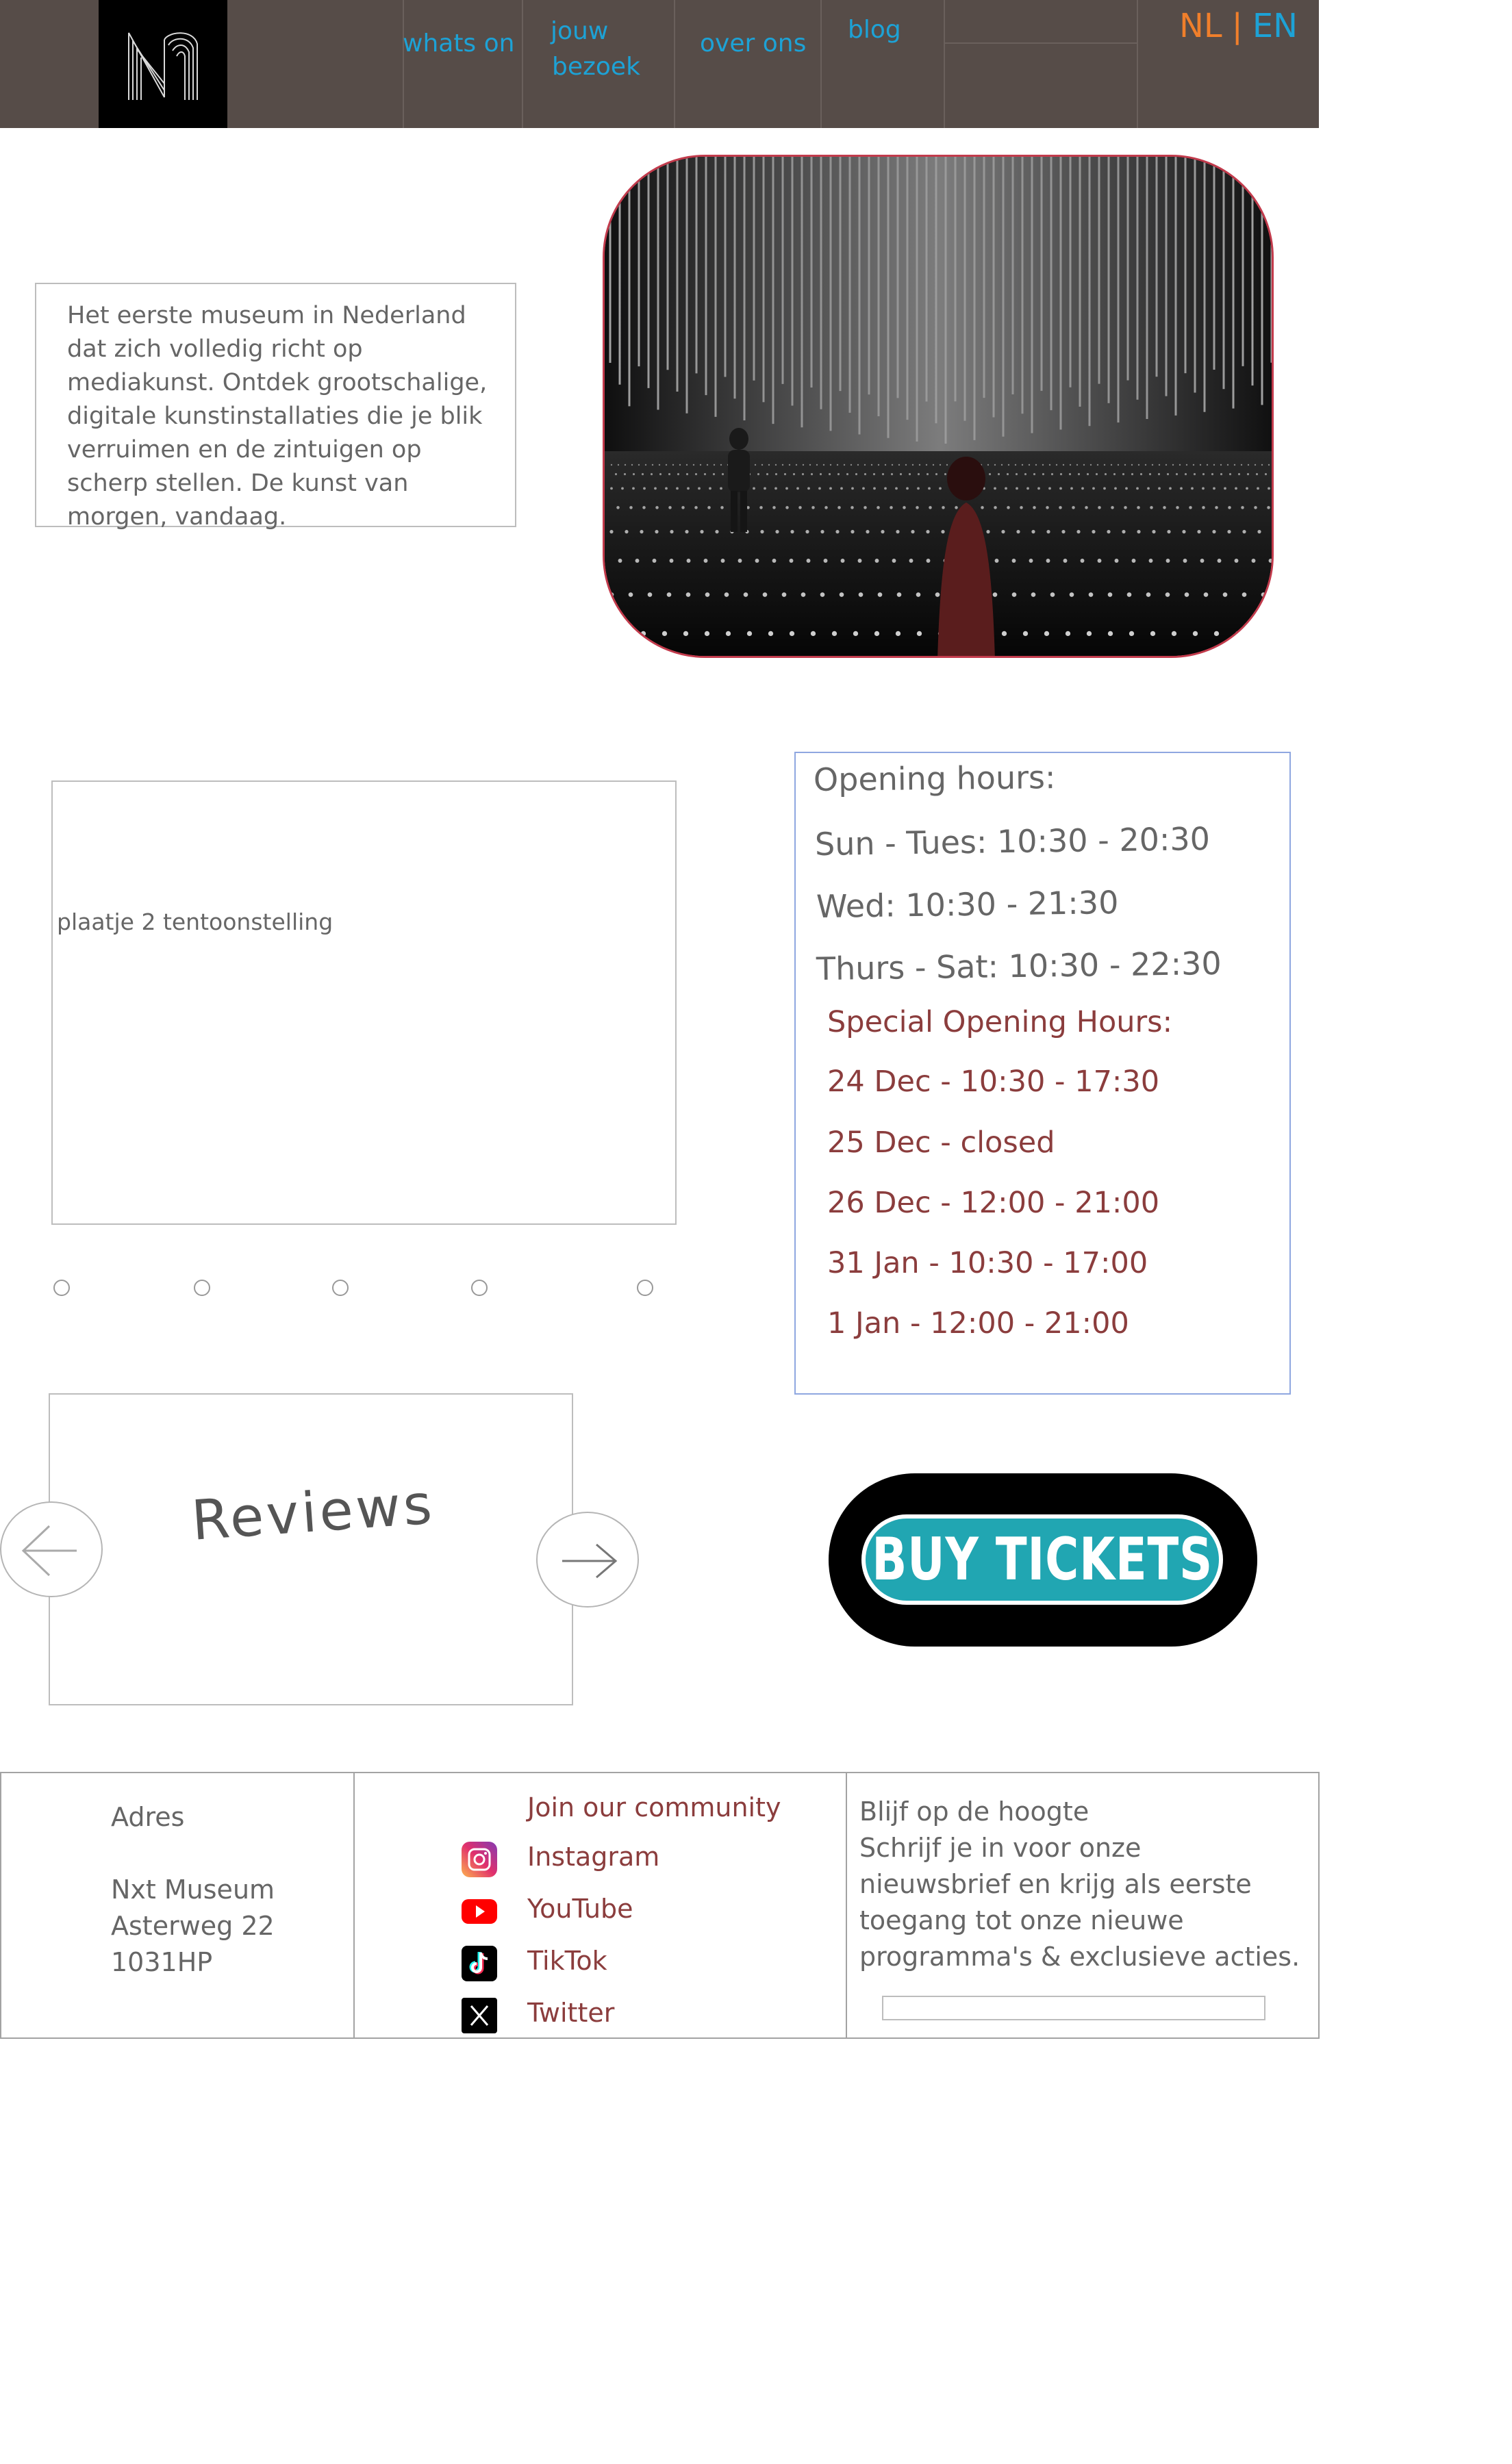  I want to click on reviews-next-button, so click(587, 1560).